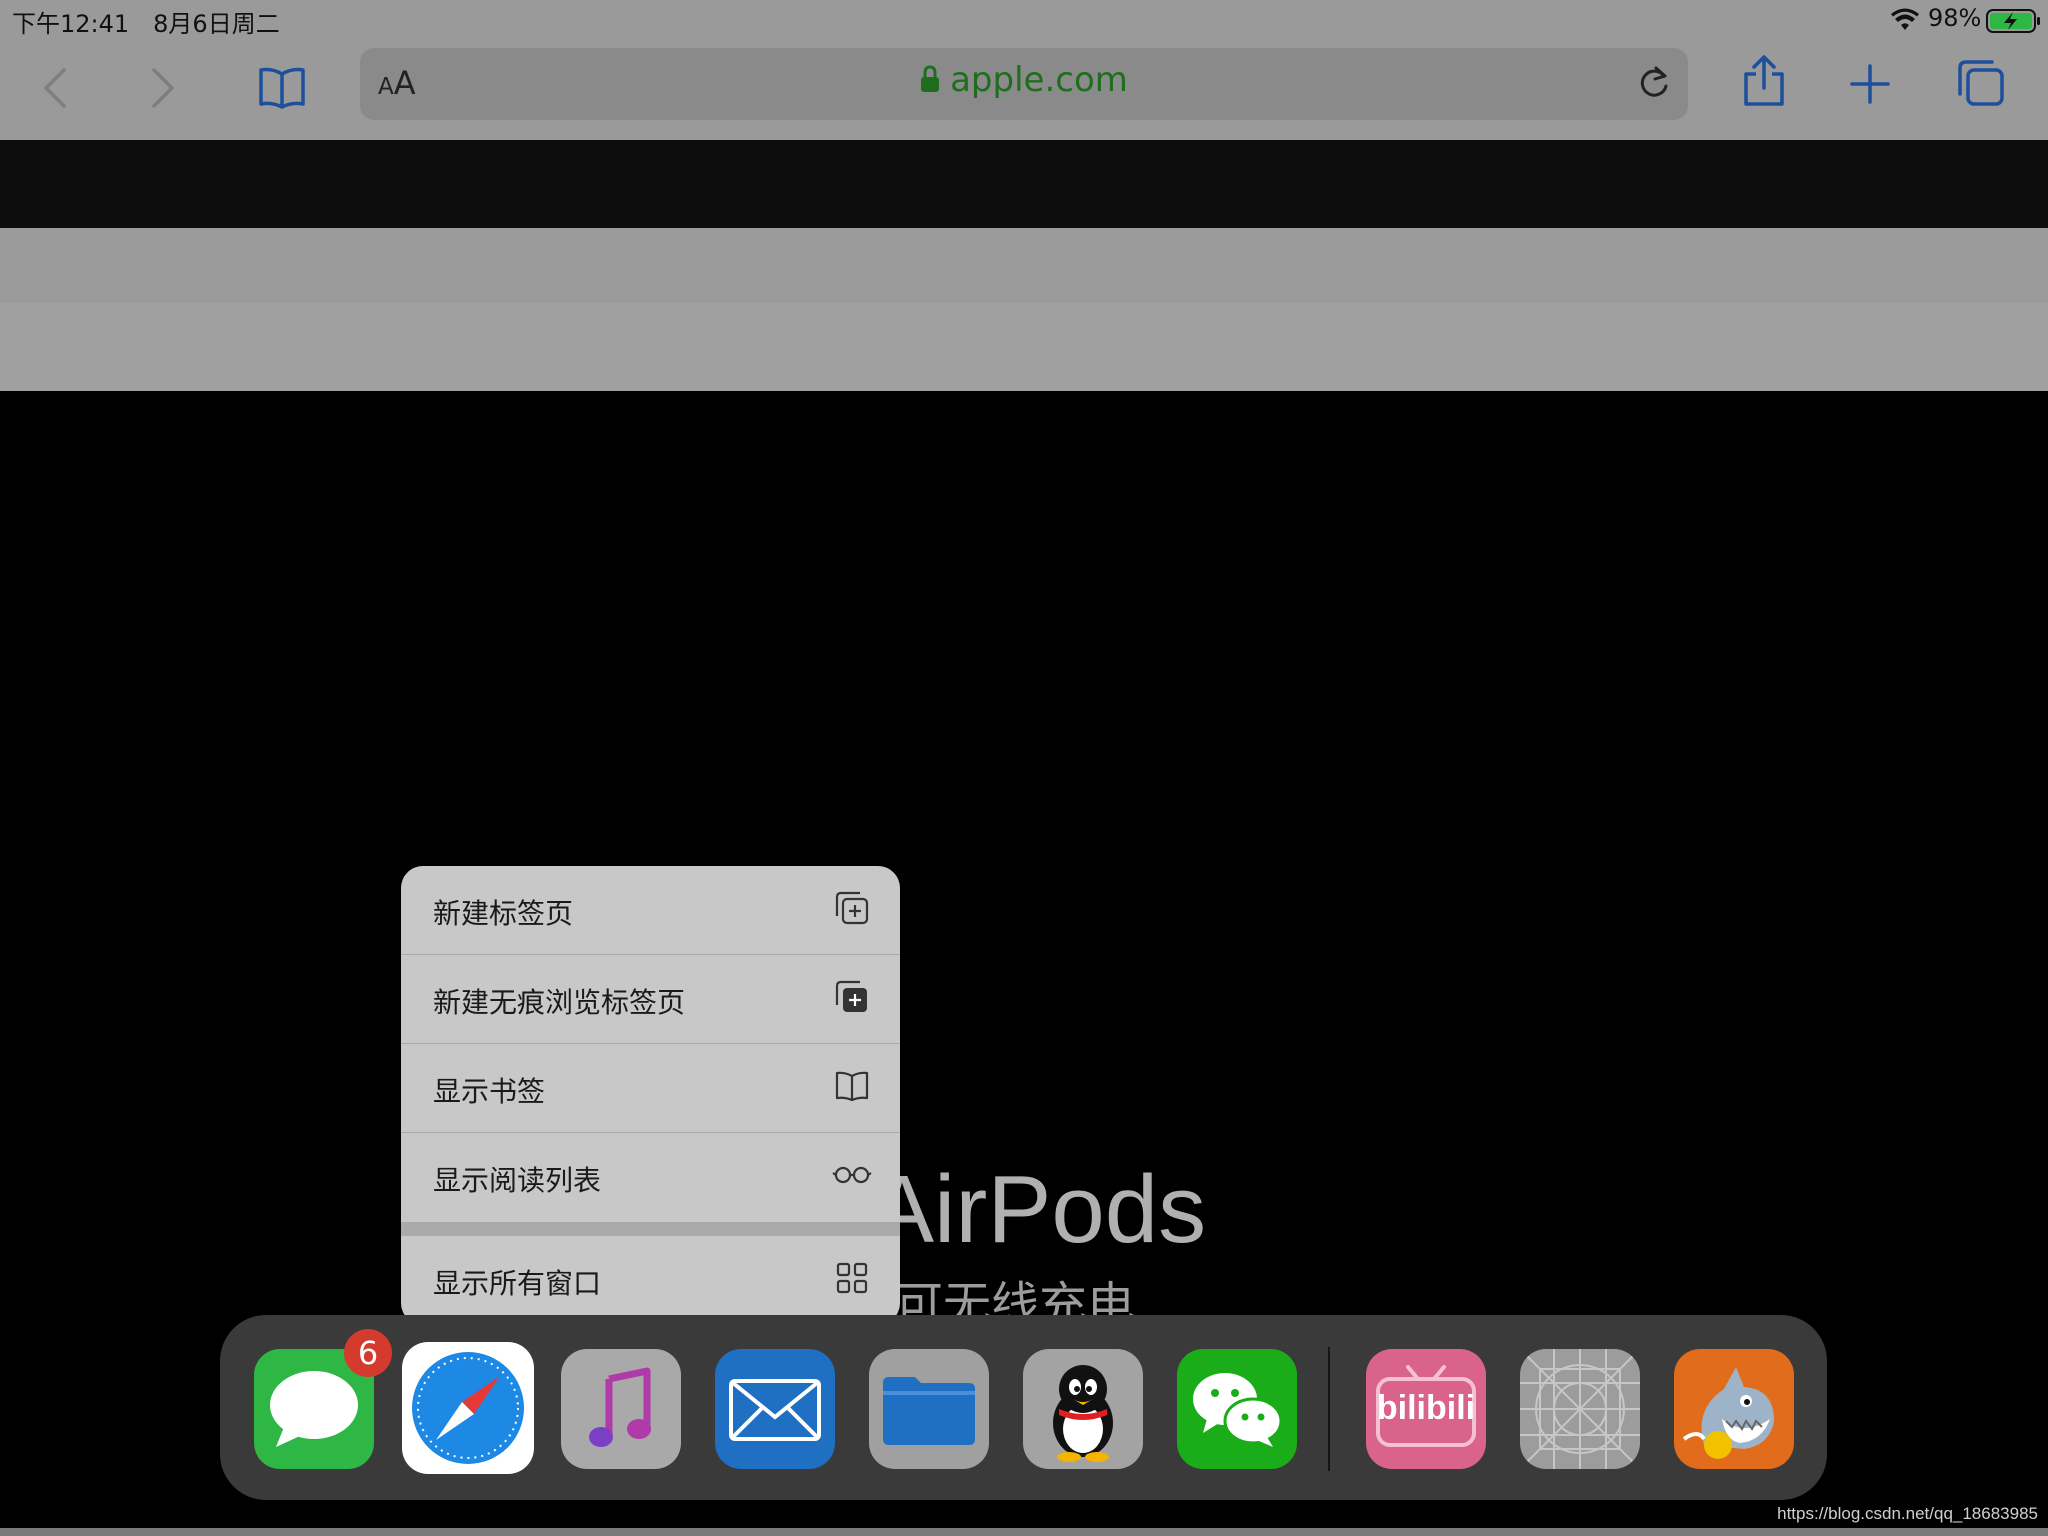 The width and height of the screenshot is (2048, 1536). I want to click on mail-app-icon, so click(775, 1409).